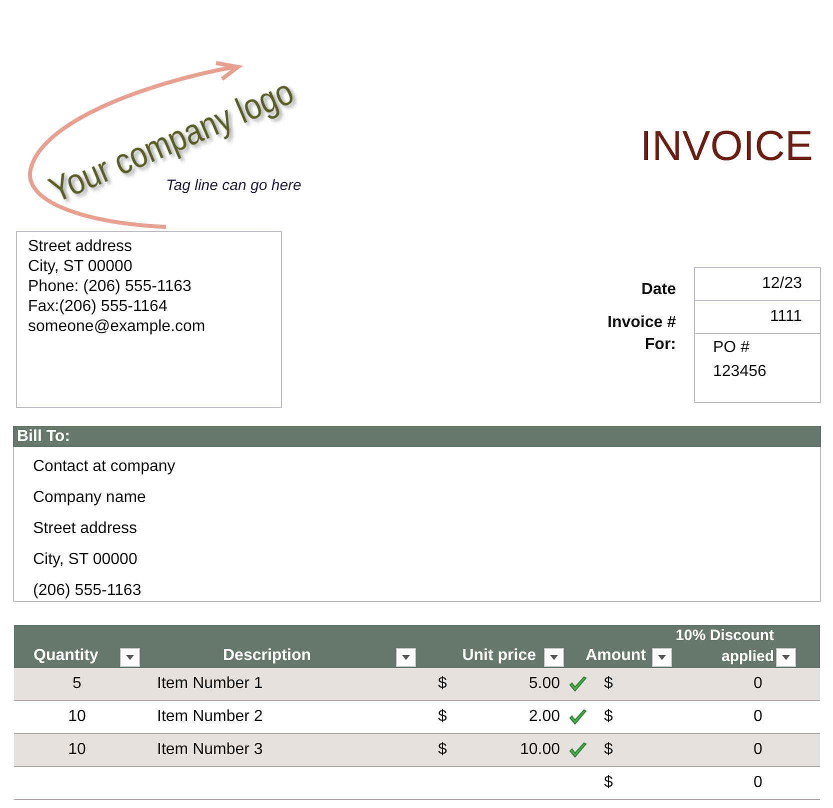  What do you see at coordinates (81, 247) in the screenshot?
I see `address-line: Street address` at bounding box center [81, 247].